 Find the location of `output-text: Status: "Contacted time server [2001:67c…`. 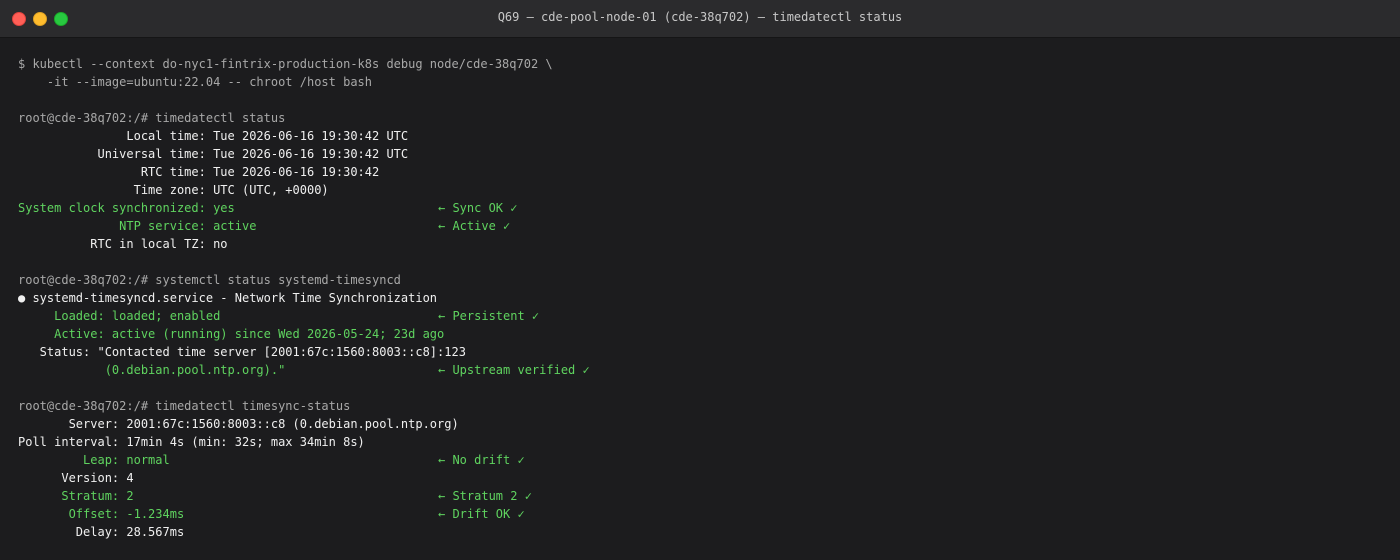

output-text: Status: "Contacted time server [2001:67c… is located at coordinates (242, 352).